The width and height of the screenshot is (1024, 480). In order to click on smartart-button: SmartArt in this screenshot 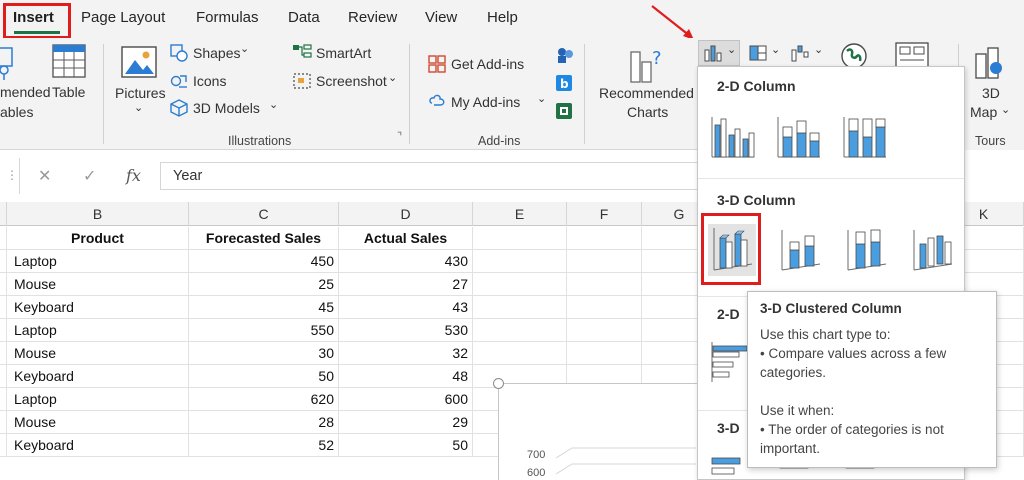, I will do `click(343, 53)`.